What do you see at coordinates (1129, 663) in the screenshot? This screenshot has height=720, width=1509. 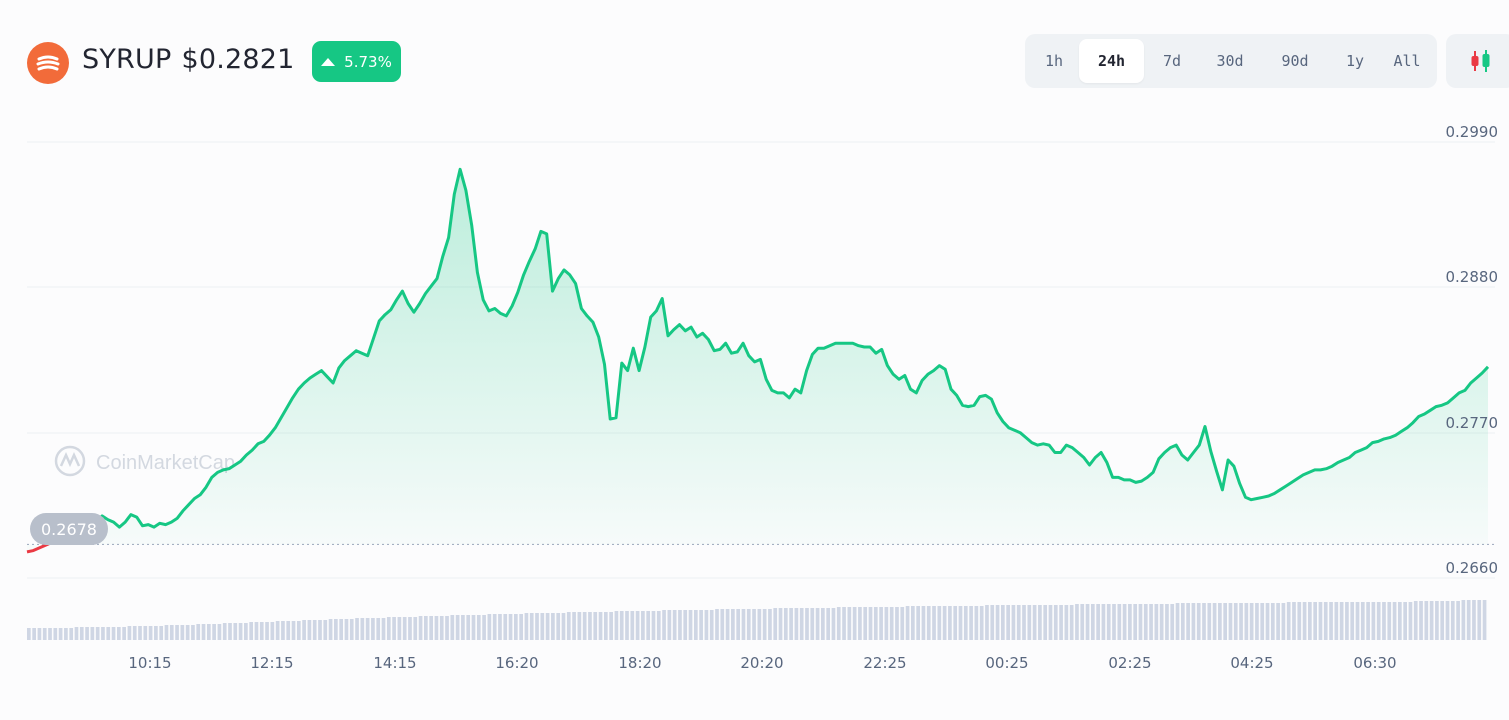 I see `x-tick-label: 02:25` at bounding box center [1129, 663].